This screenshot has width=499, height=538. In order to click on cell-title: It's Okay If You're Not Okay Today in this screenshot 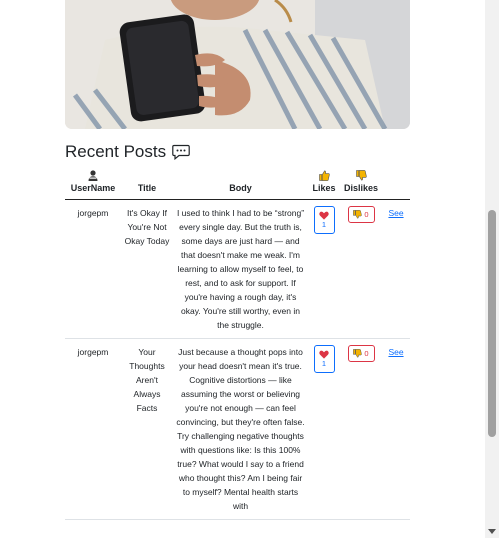, I will do `click(147, 269)`.